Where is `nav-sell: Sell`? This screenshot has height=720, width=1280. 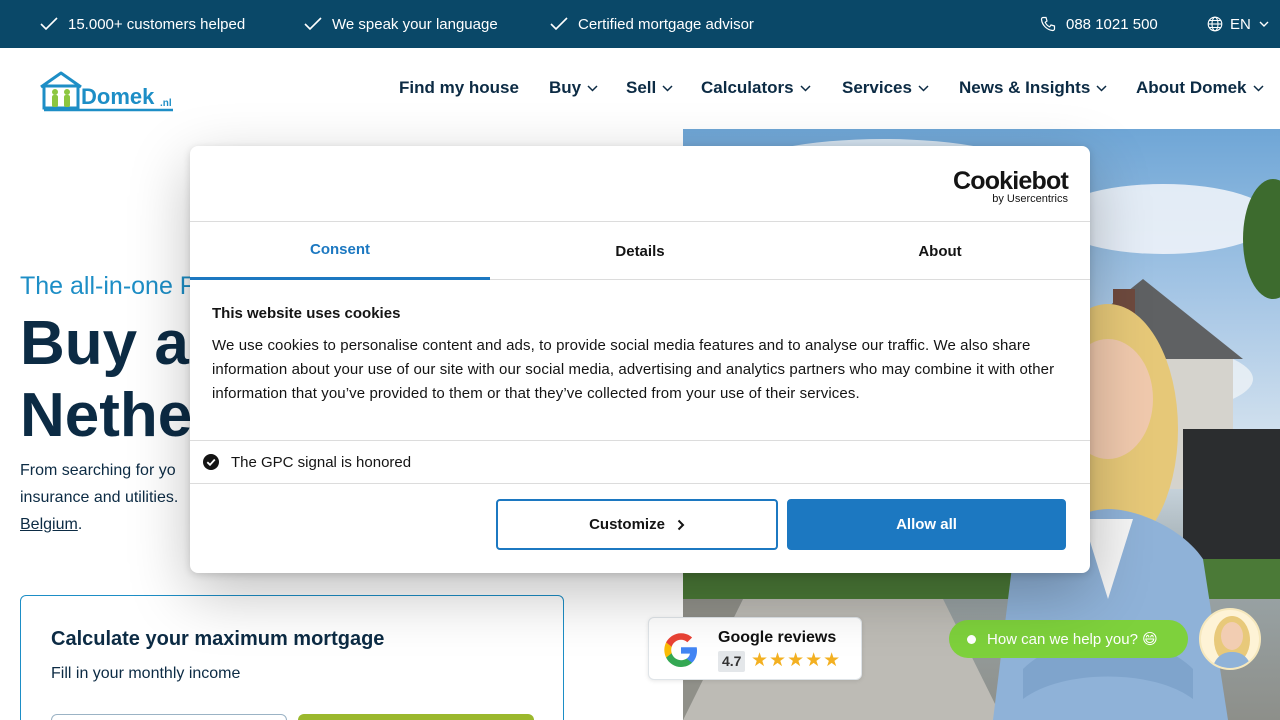 nav-sell: Sell is located at coordinates (649, 88).